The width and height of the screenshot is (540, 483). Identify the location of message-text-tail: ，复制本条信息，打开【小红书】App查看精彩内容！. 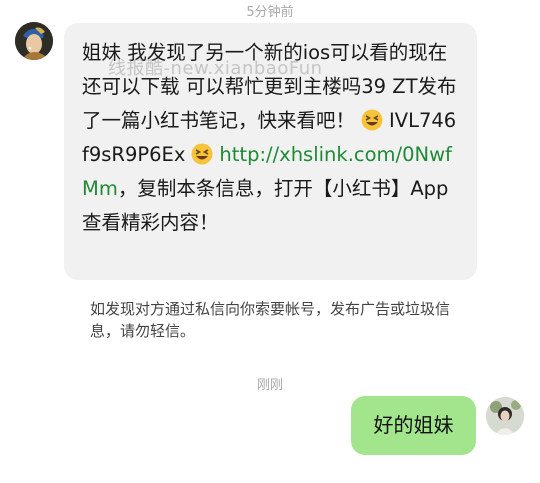
(265, 205).